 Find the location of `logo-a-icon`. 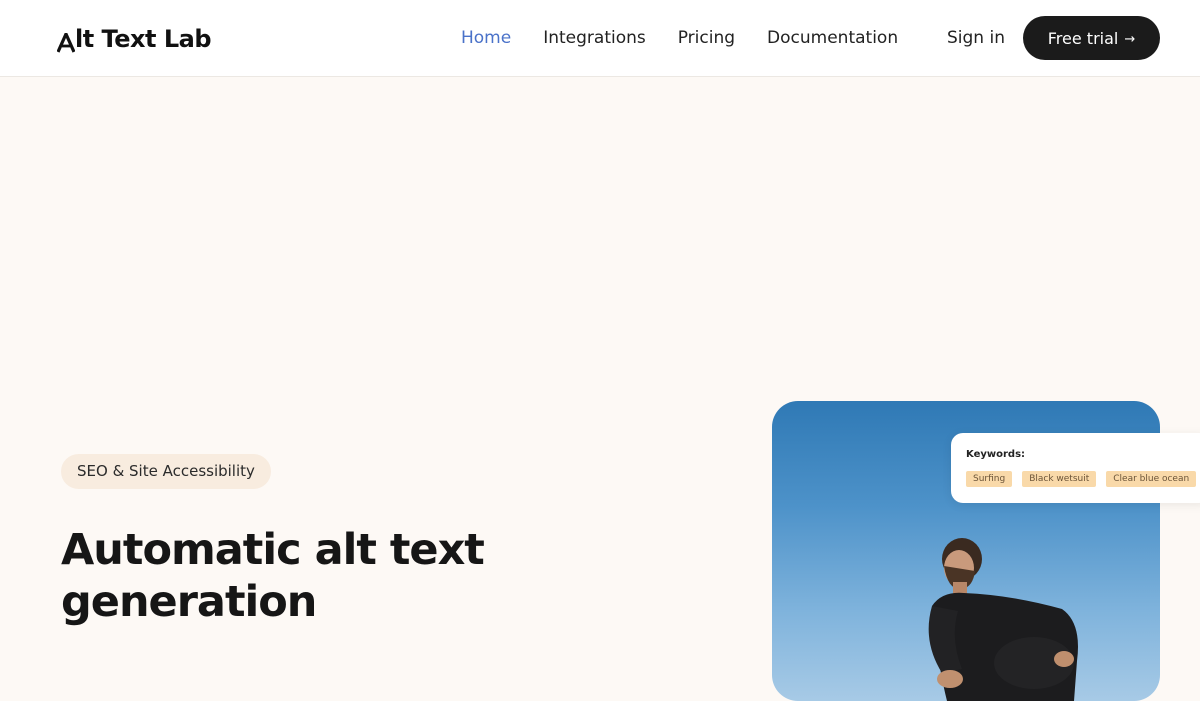

logo-a-icon is located at coordinates (66, 41).